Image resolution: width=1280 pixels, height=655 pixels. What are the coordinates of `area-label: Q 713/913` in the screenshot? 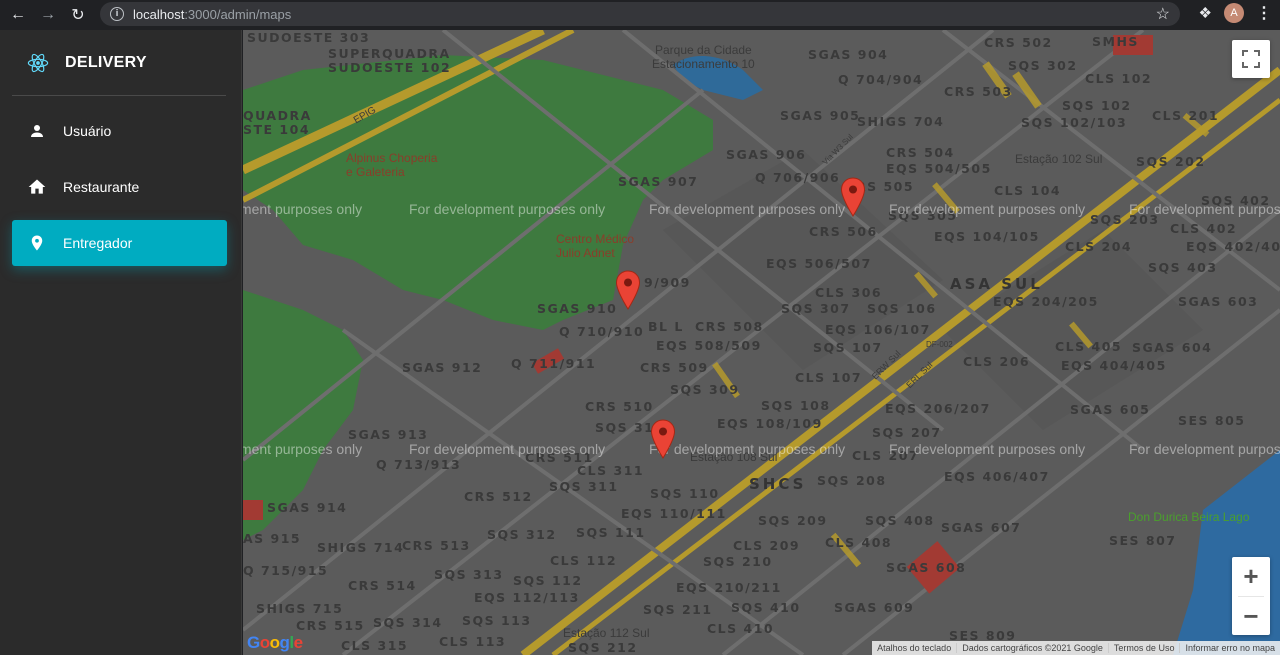 It's located at (419, 464).